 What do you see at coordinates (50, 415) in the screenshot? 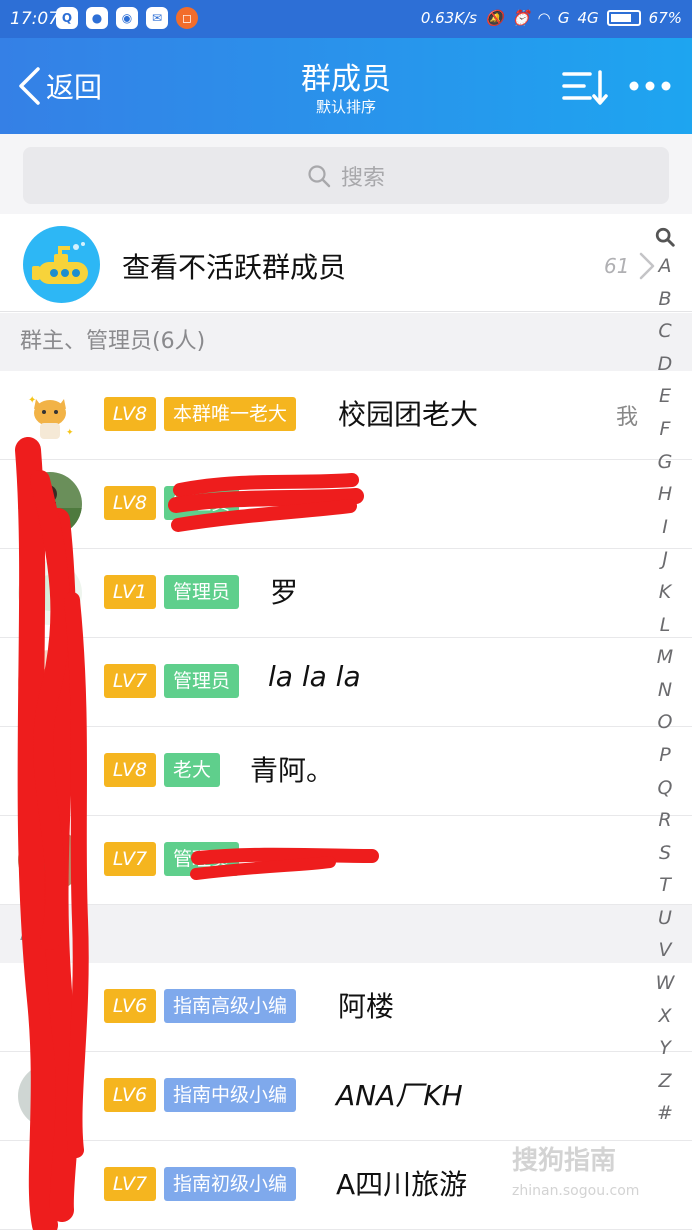
I see `avatar: ✦ ✦` at bounding box center [50, 415].